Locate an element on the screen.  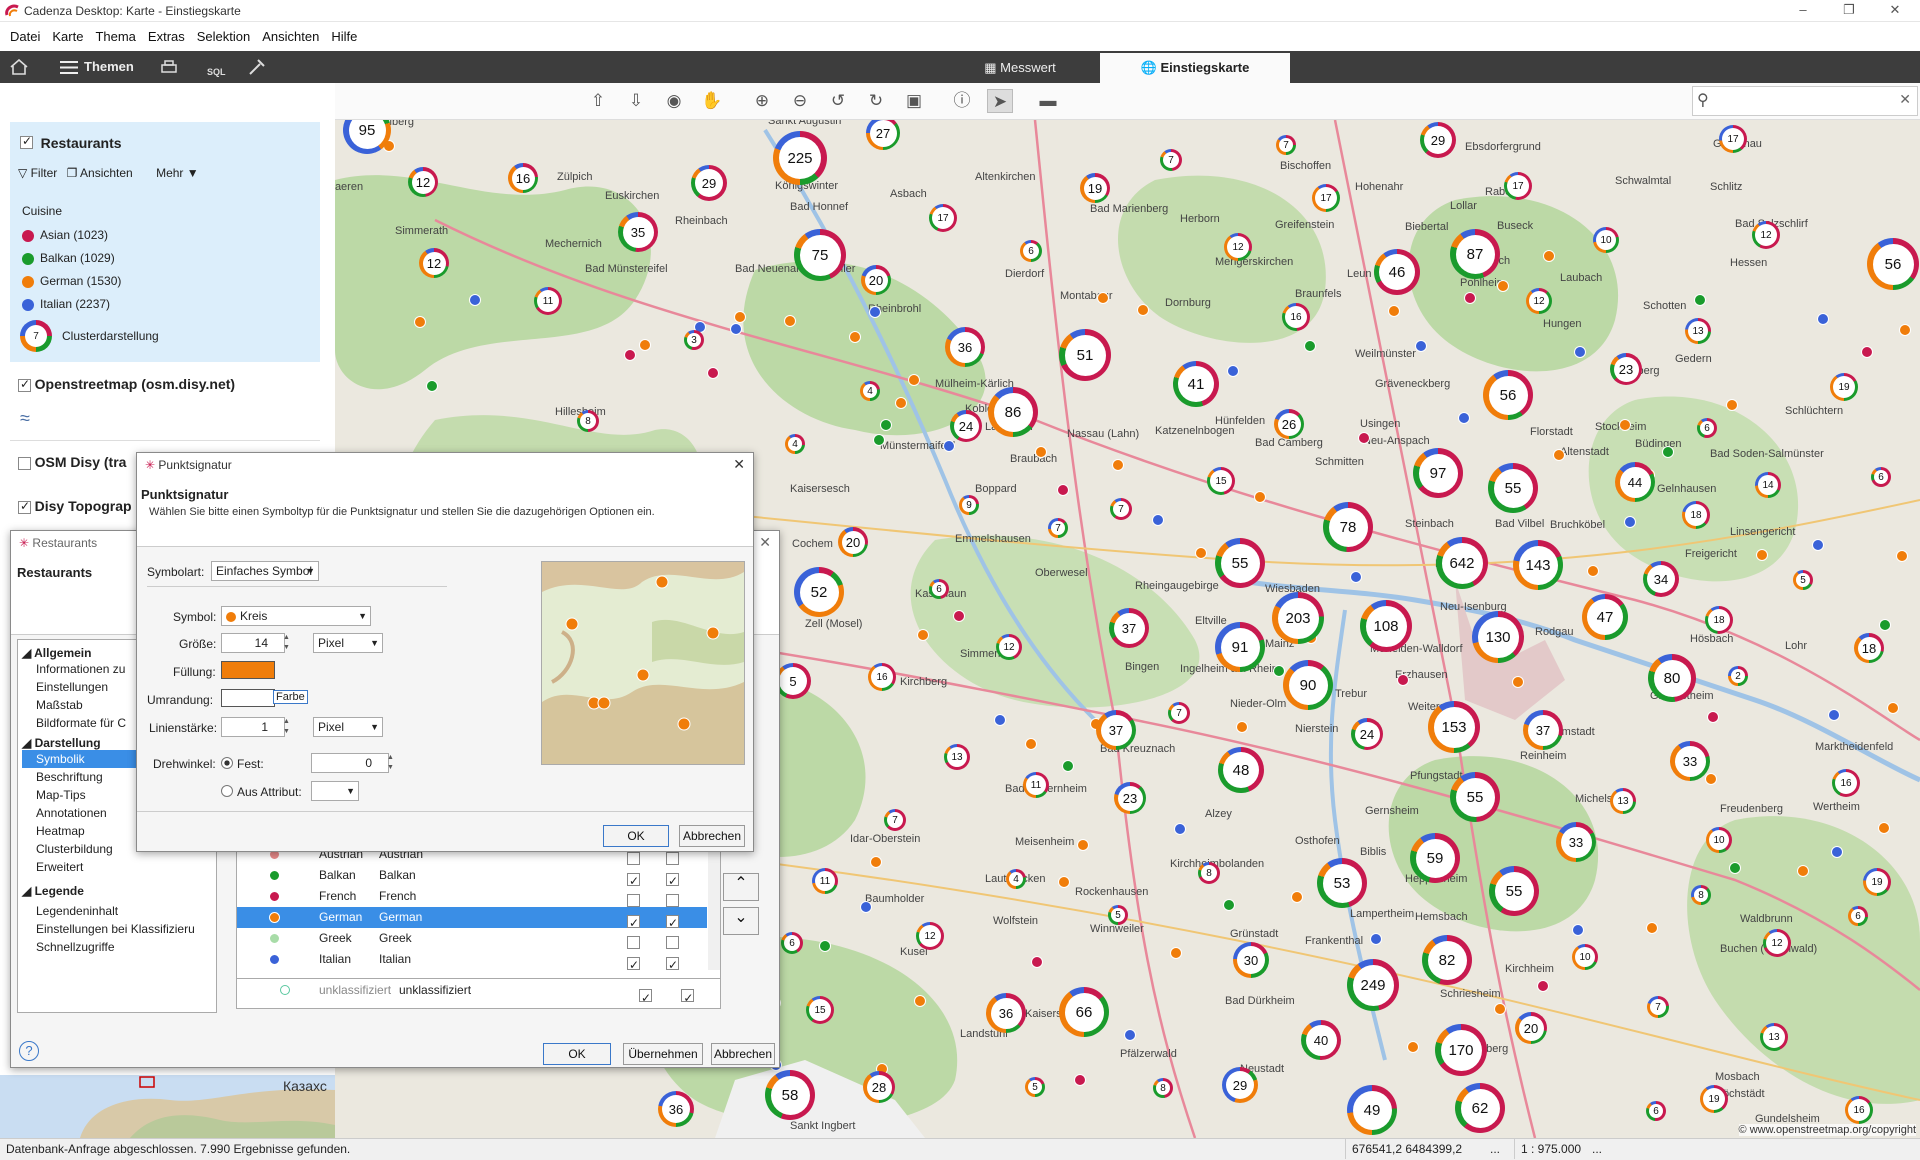
cluster-marker: 86 is located at coordinates (1013, 412).